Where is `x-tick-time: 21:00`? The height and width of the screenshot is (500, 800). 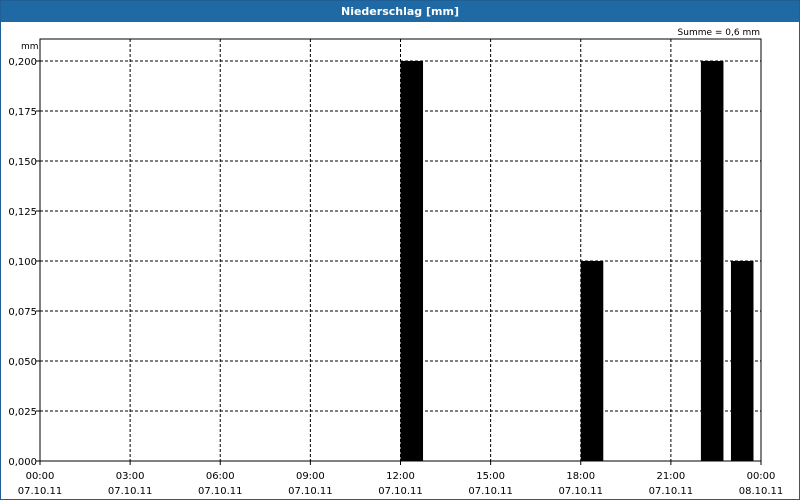
x-tick-time: 21:00 is located at coordinates (670, 476).